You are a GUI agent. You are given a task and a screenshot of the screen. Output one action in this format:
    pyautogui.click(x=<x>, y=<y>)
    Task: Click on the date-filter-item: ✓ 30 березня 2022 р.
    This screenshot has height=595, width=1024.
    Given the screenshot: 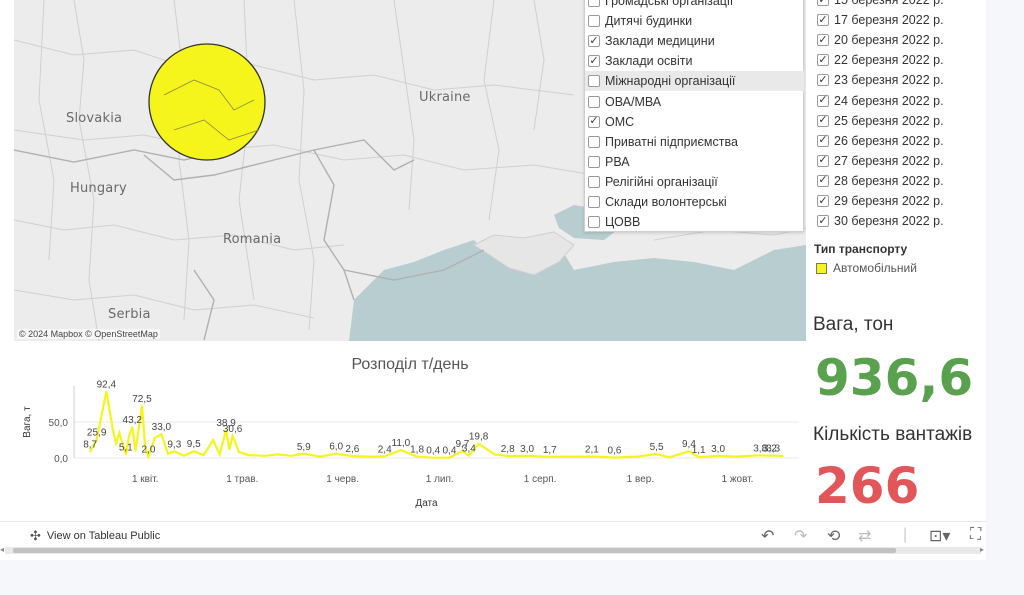 What is the action you would take?
    pyautogui.click(x=896, y=221)
    